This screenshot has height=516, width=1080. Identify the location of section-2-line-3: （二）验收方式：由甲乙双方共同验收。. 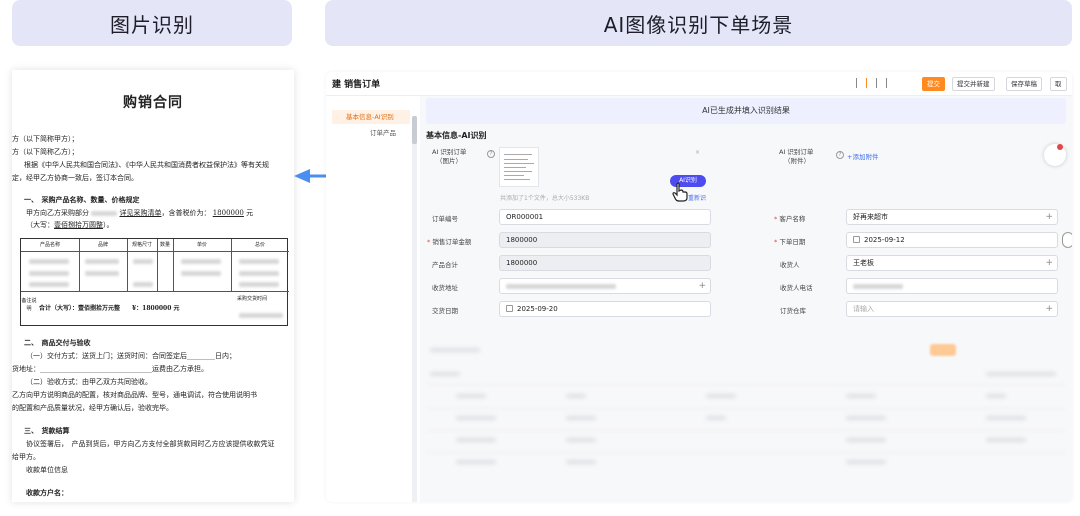
(89, 382).